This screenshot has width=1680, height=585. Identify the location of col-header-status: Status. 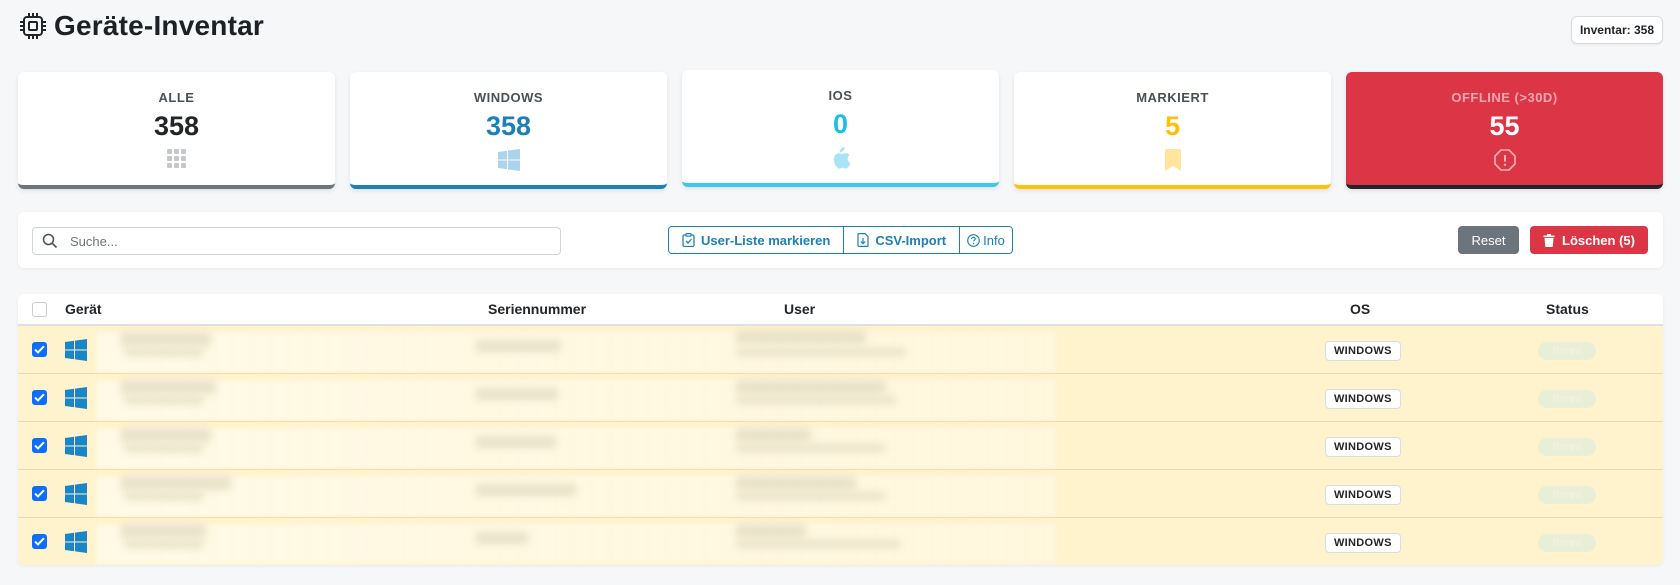
(1567, 309).